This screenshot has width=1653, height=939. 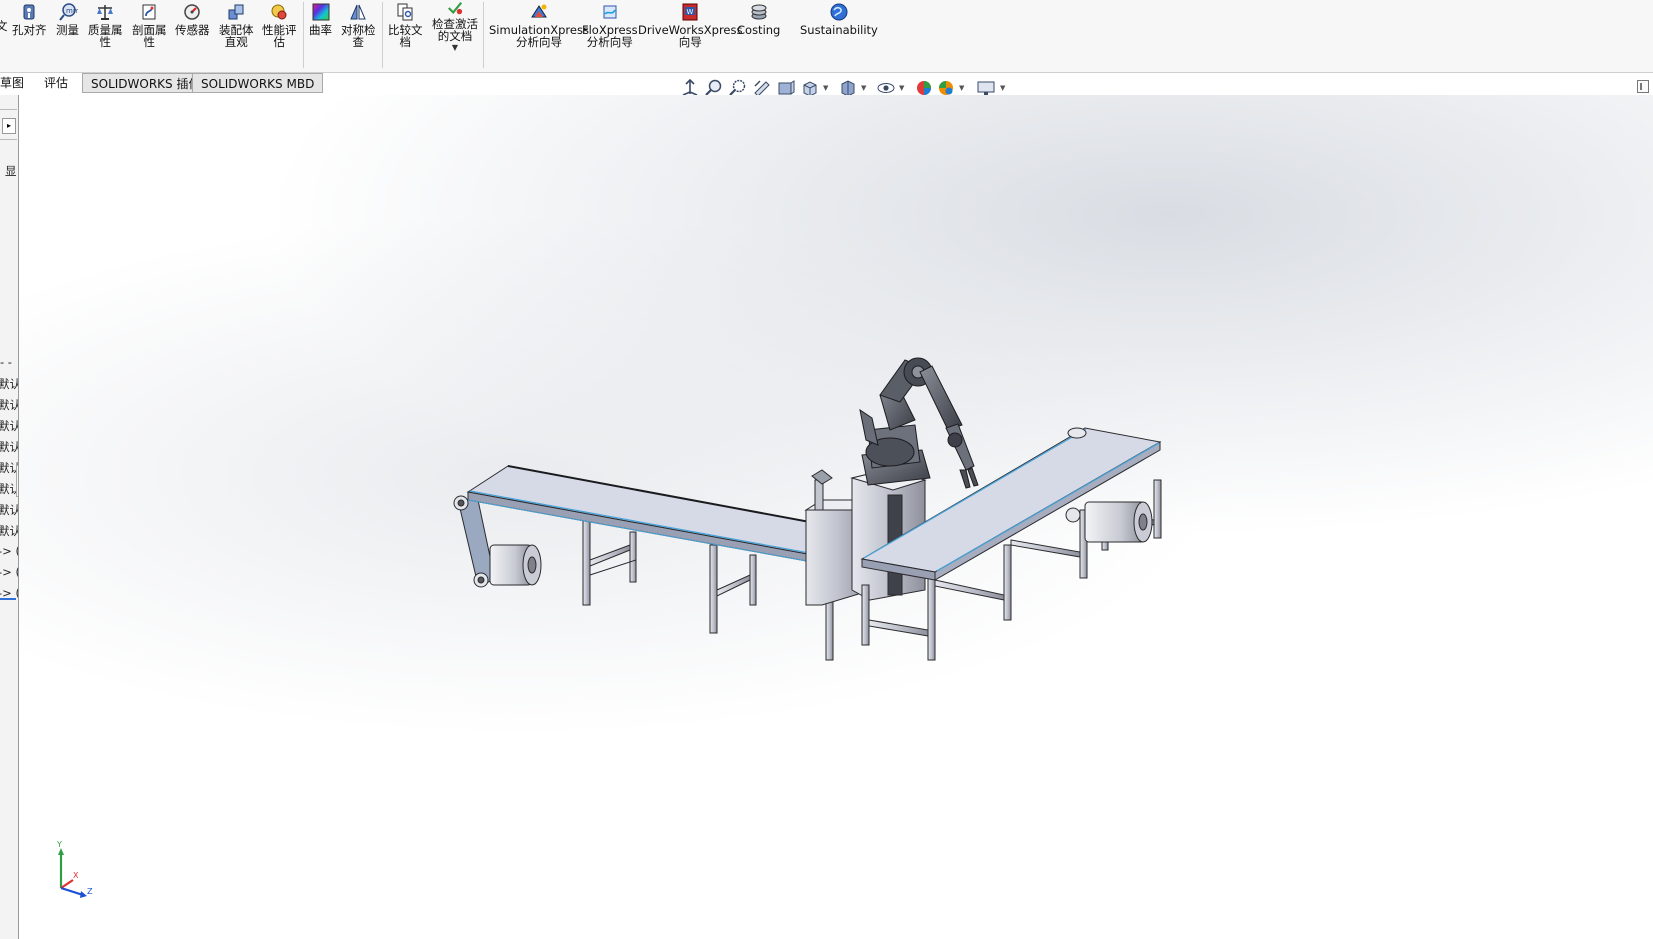 What do you see at coordinates (839, 30) in the screenshot?
I see `button-label: Sustainability` at bounding box center [839, 30].